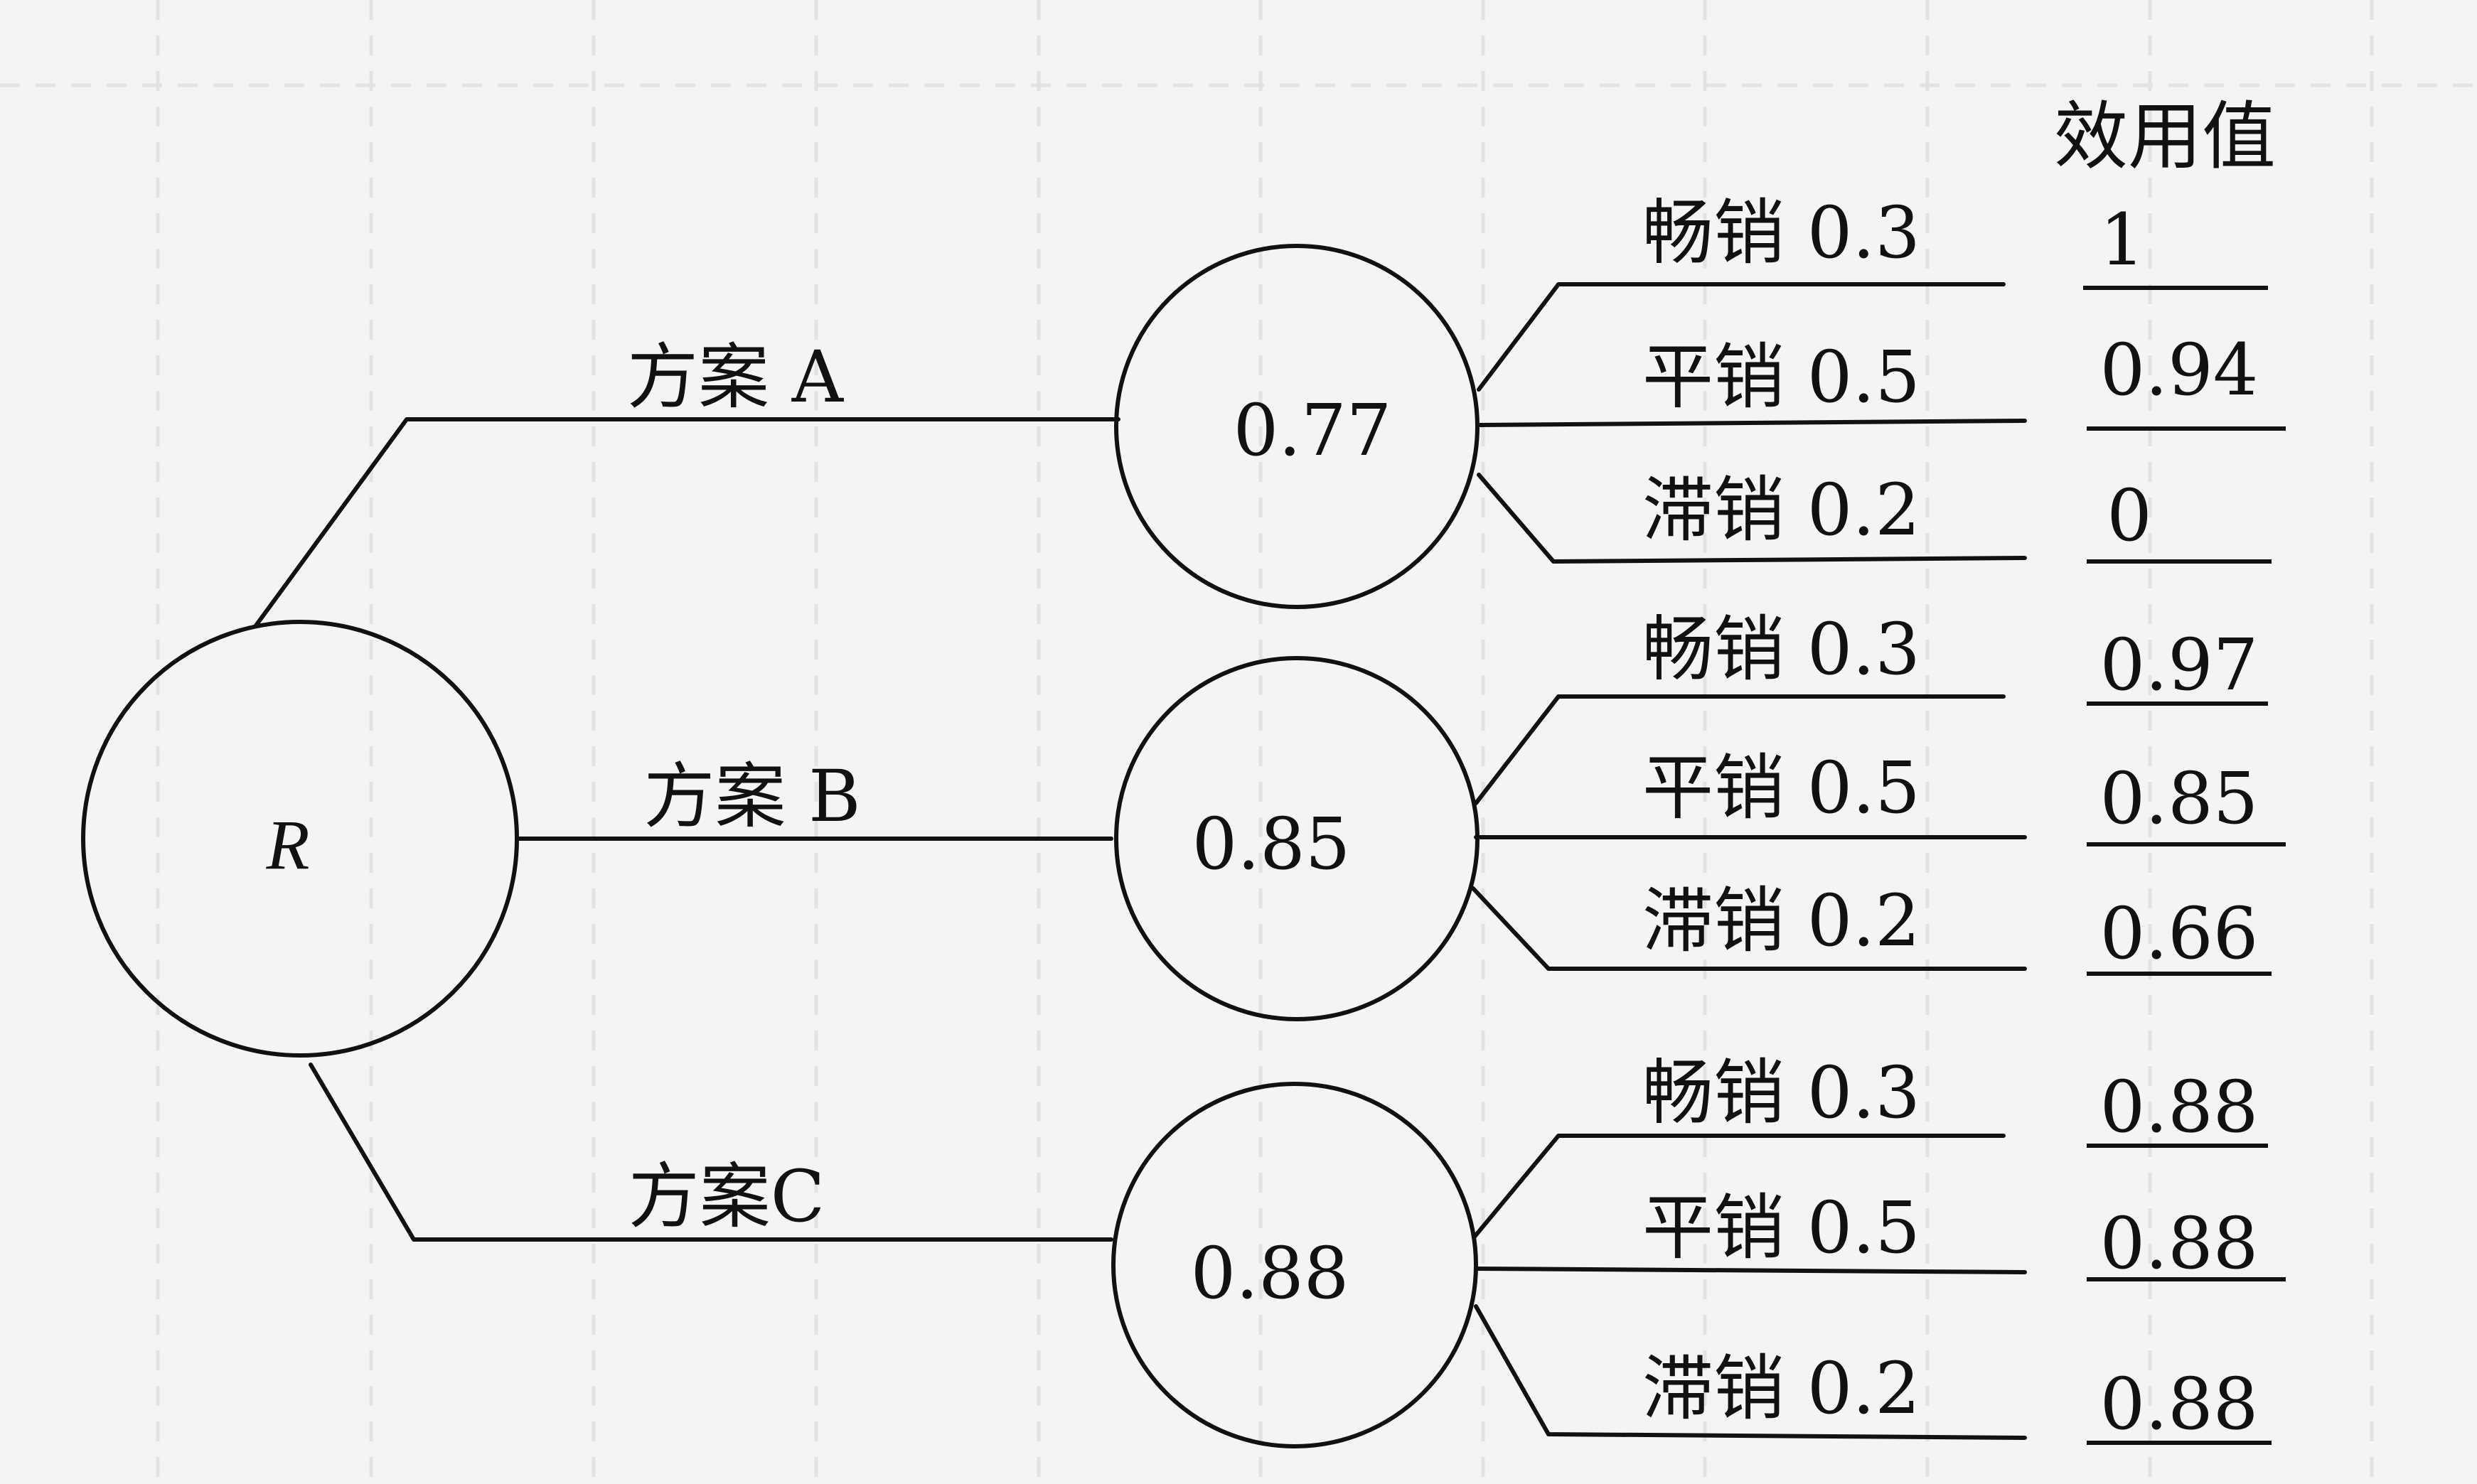  I want to click on plan-b-outcome-3-utility: 0.66, so click(2179, 934).